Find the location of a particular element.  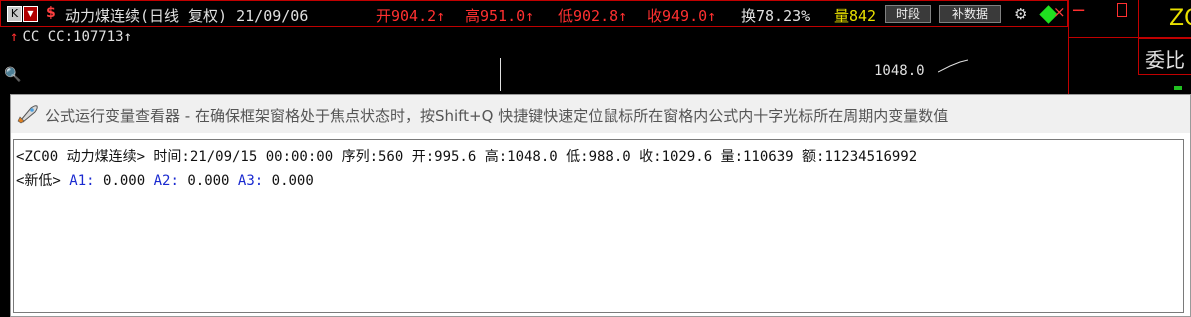

crosshair-vertical-line is located at coordinates (500, 74).